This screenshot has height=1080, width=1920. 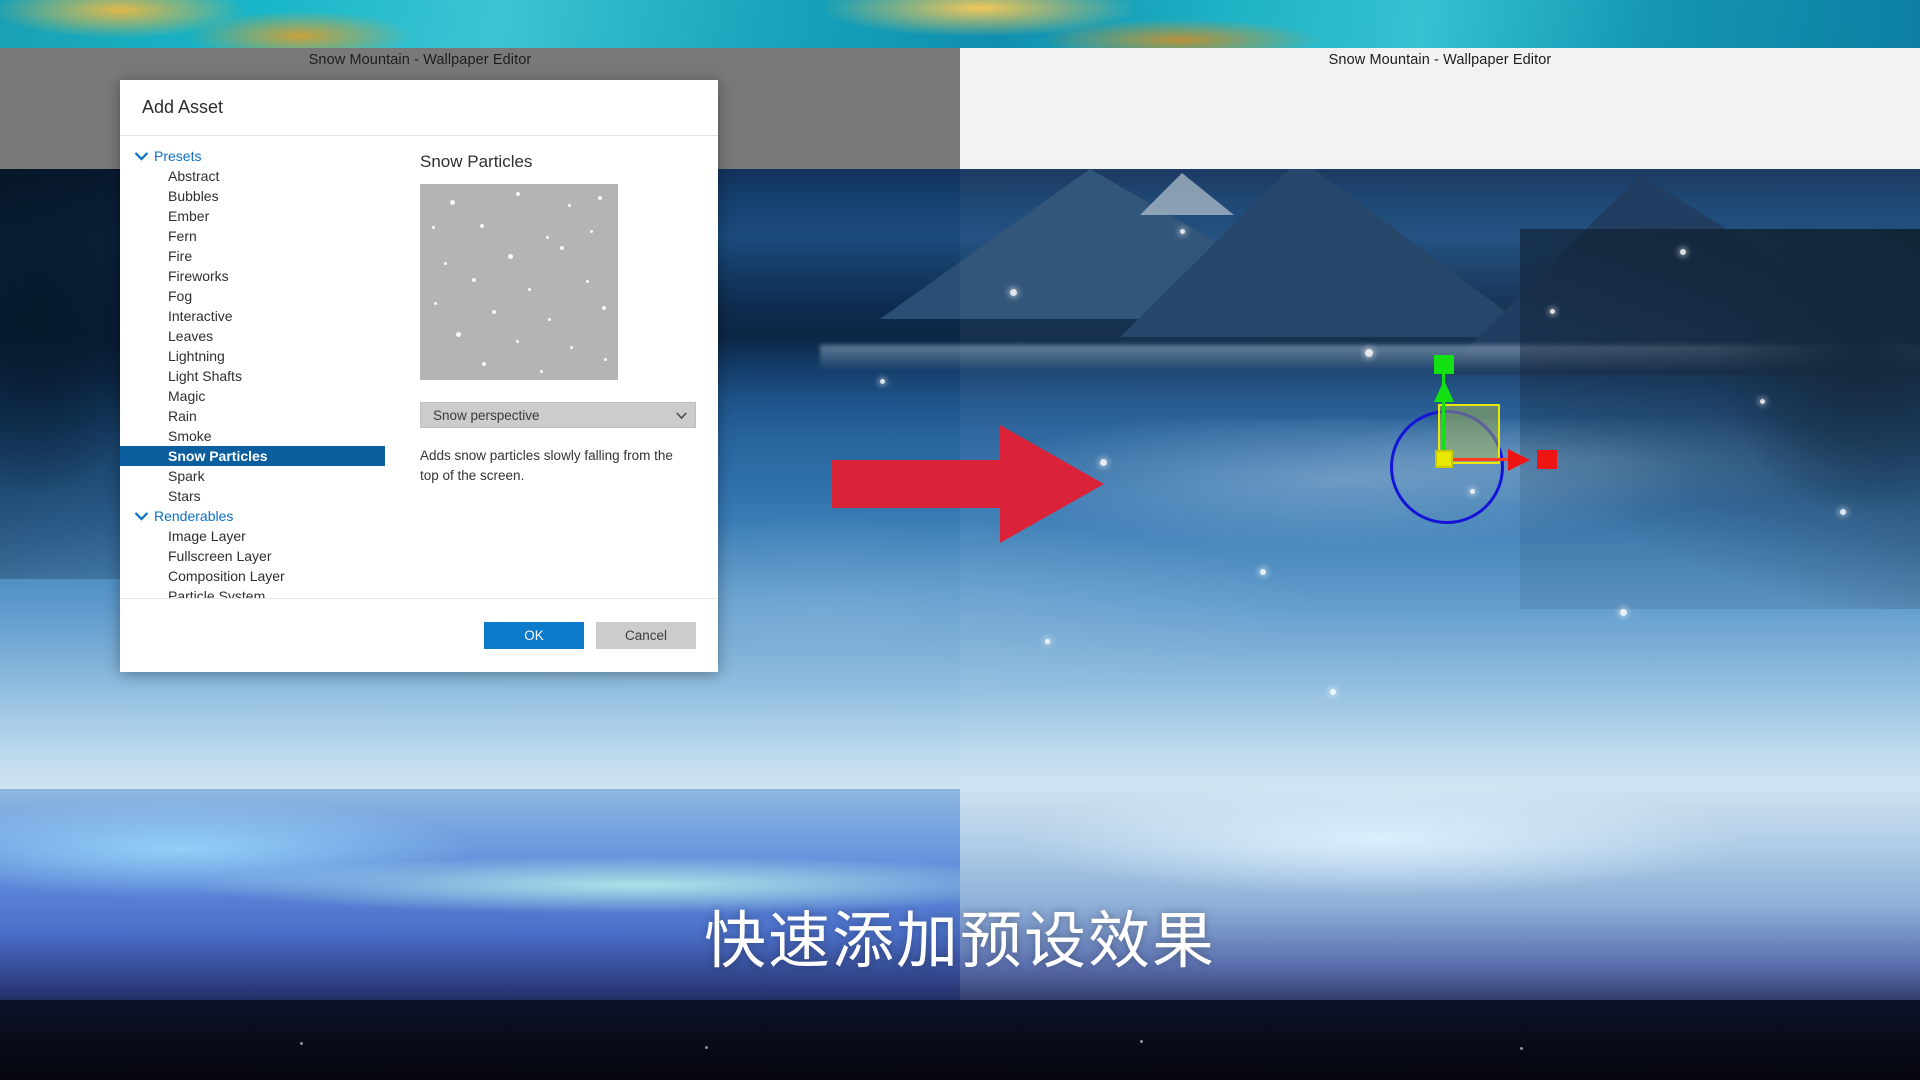 I want to click on tree-item-snow-particles: Snow Particles, so click(x=252, y=456).